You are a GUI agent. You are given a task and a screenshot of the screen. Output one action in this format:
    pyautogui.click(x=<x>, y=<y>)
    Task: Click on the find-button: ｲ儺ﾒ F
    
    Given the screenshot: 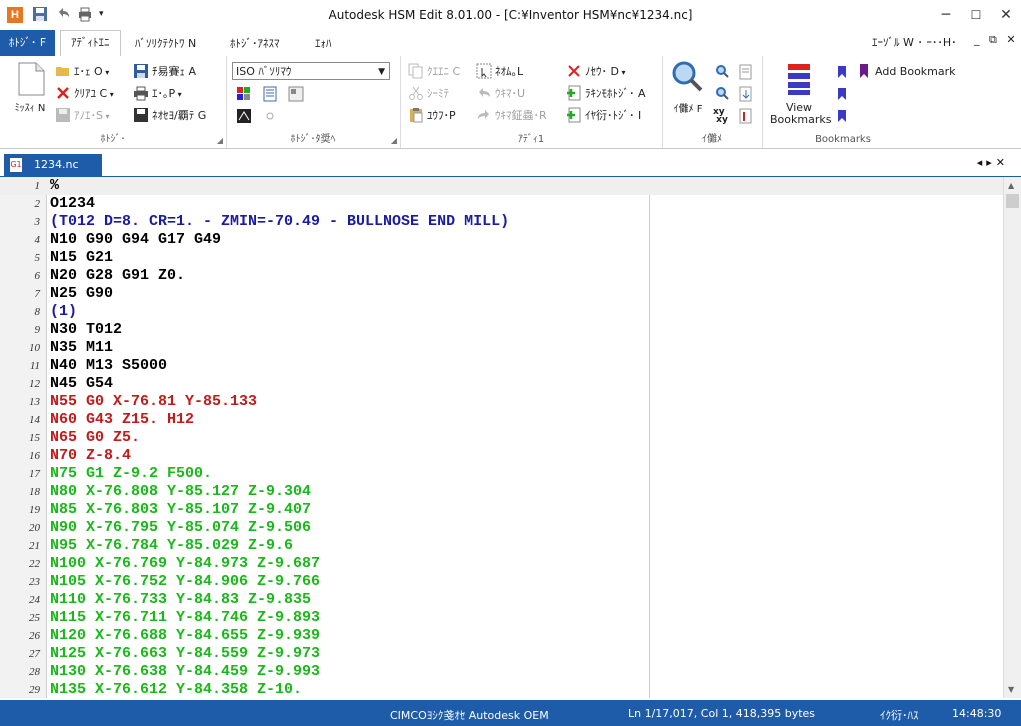 What is the action you would take?
    pyautogui.click(x=688, y=95)
    